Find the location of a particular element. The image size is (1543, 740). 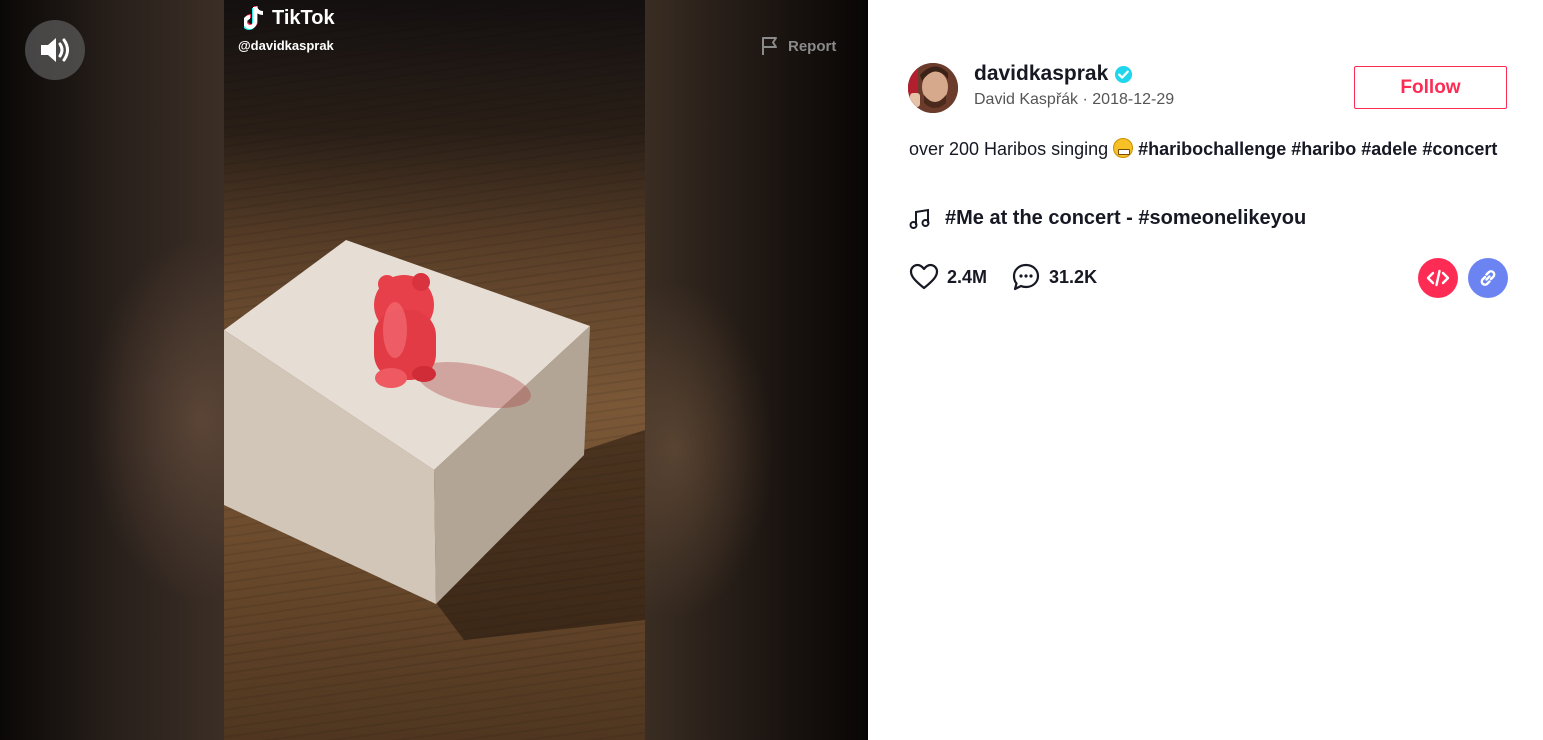

engagement-stats: 2.4M 31.2K is located at coordinates (1015, 277).